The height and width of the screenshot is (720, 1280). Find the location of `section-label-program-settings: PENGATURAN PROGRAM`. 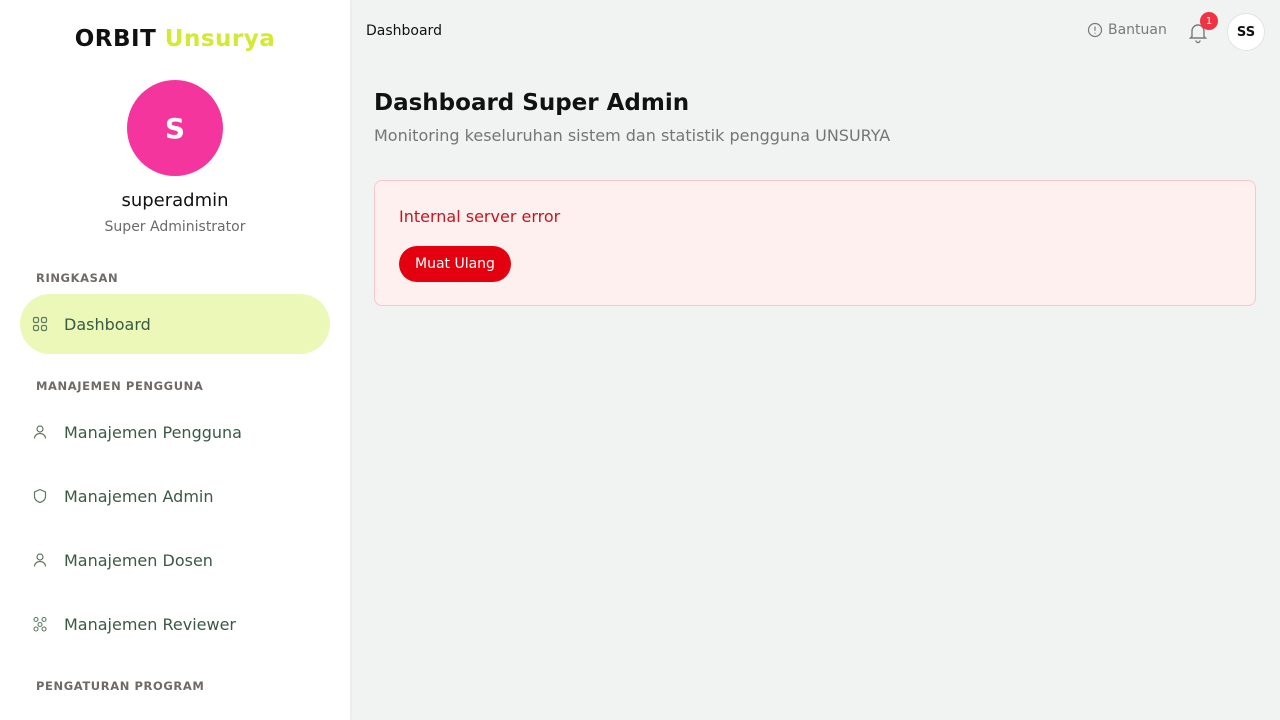

section-label-program-settings: PENGATURAN PROGRAM is located at coordinates (120, 686).